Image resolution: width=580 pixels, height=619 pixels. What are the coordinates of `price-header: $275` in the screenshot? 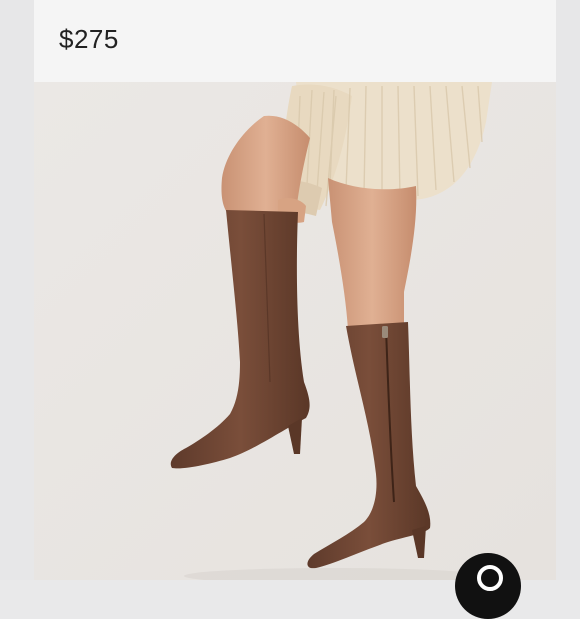 It's located at (295, 41).